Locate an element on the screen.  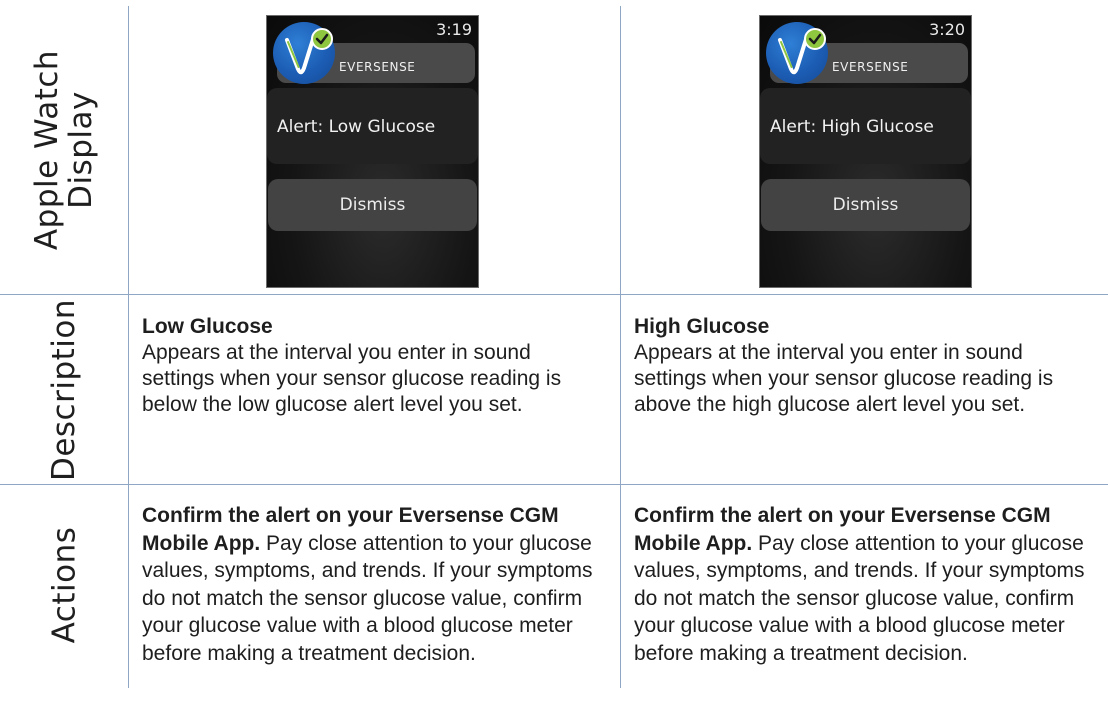
watch-time: 3:19 is located at coordinates (454, 29).